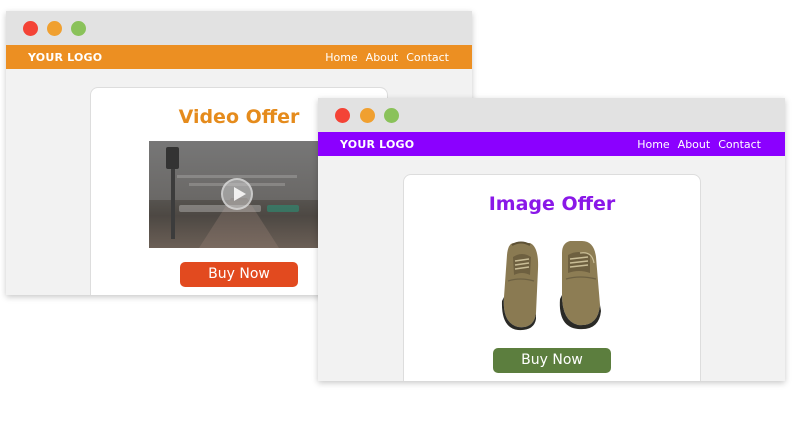 The image size is (800, 444). I want to click on video-frame-button, so click(283, 208).